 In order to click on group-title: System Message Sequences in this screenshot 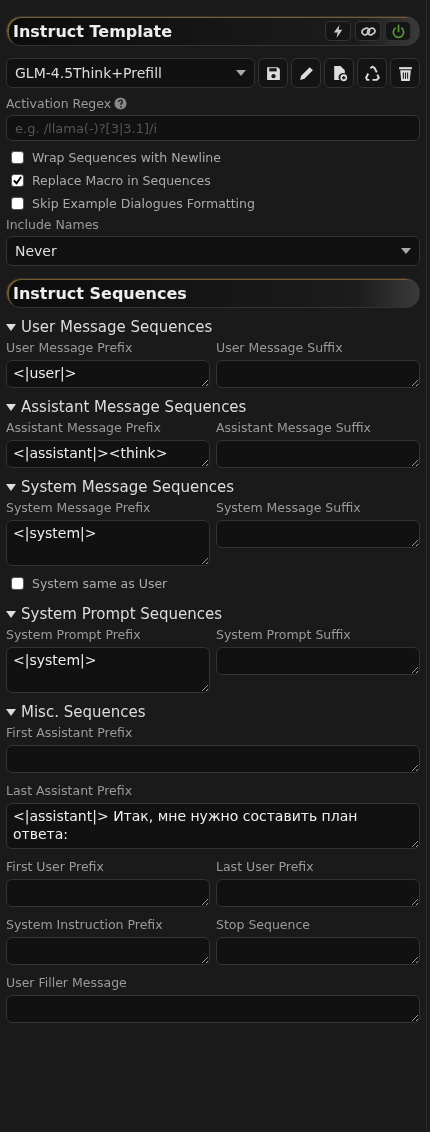, I will do `click(128, 487)`.